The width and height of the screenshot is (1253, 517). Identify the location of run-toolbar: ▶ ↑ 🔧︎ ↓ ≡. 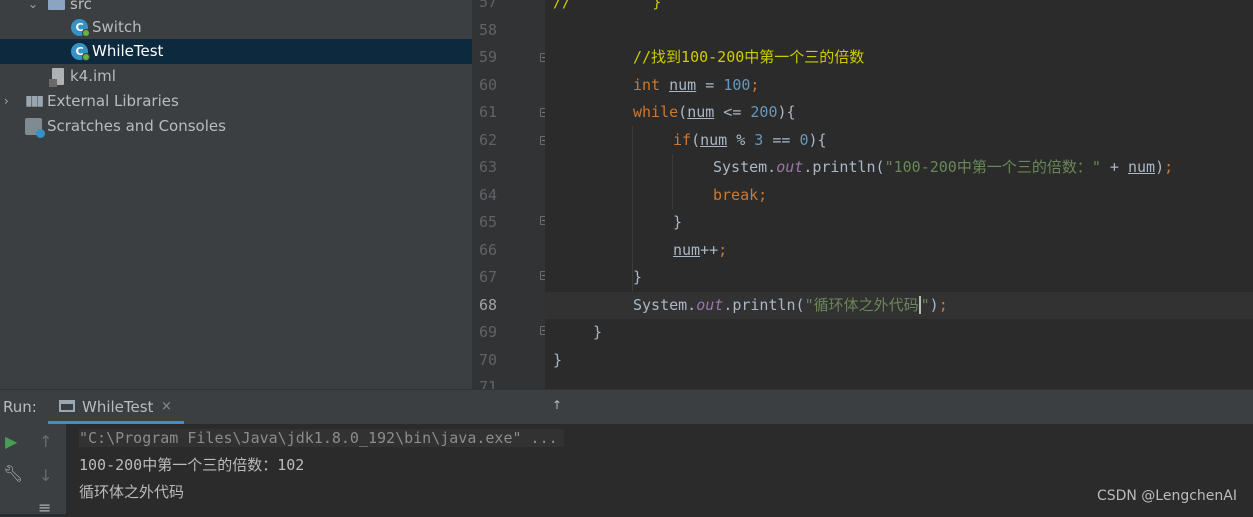
(33, 469).